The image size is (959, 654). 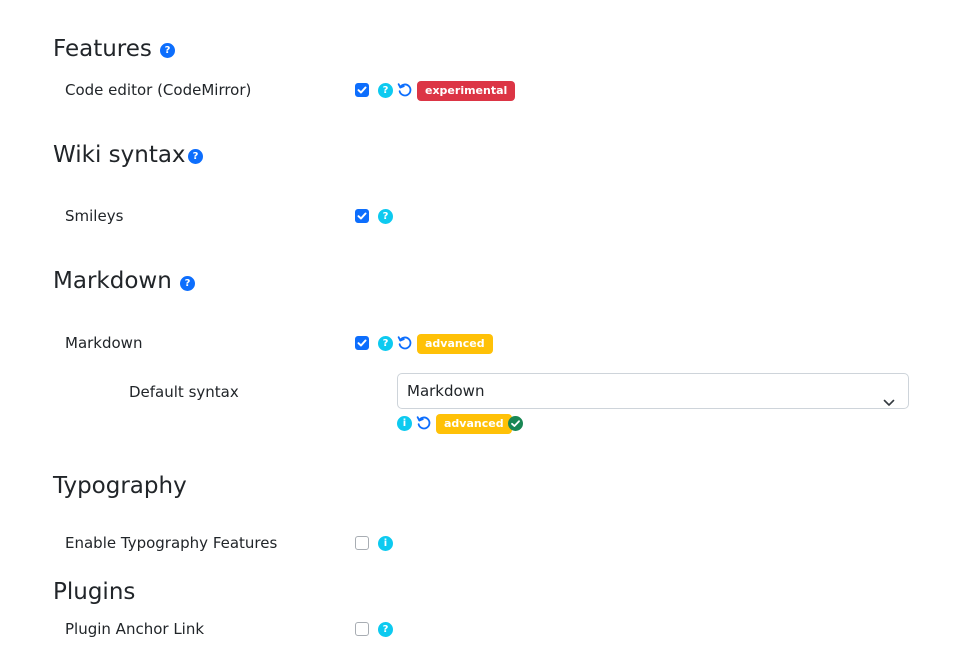 What do you see at coordinates (104, 343) in the screenshot?
I see `pref-label-markdown: Markdown` at bounding box center [104, 343].